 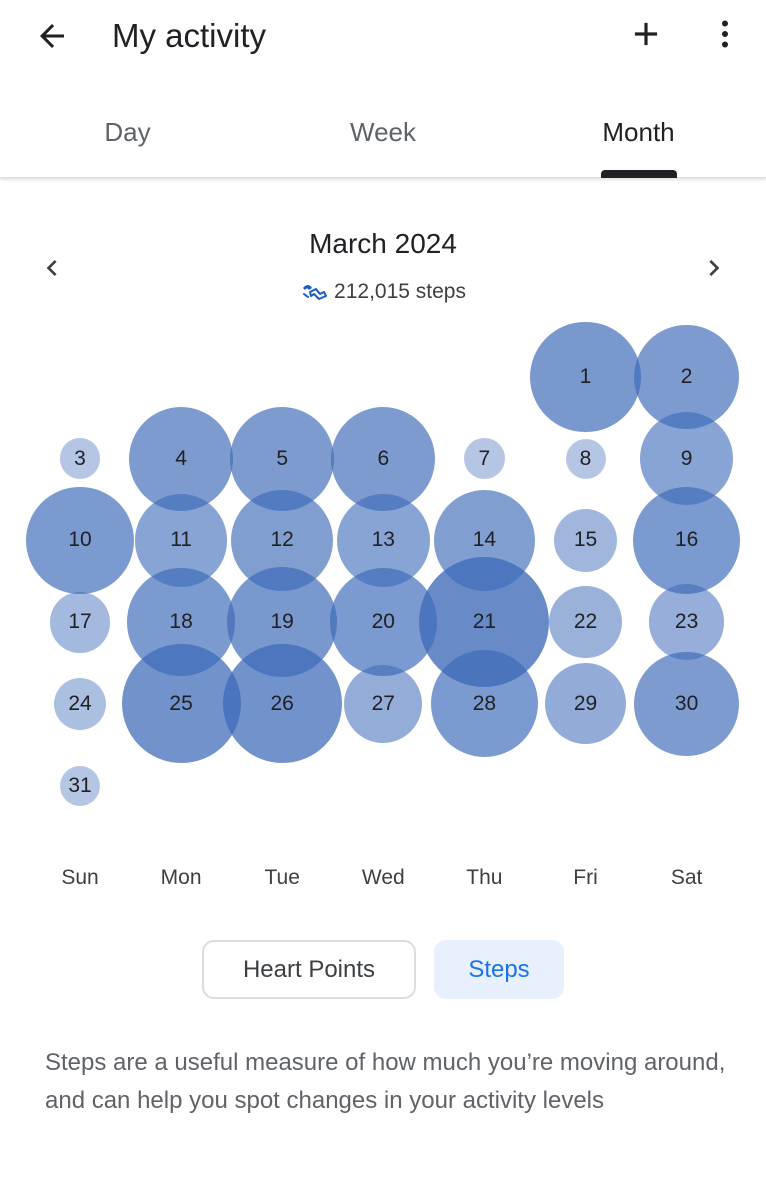 What do you see at coordinates (585, 458) in the screenshot?
I see `day-number: 8` at bounding box center [585, 458].